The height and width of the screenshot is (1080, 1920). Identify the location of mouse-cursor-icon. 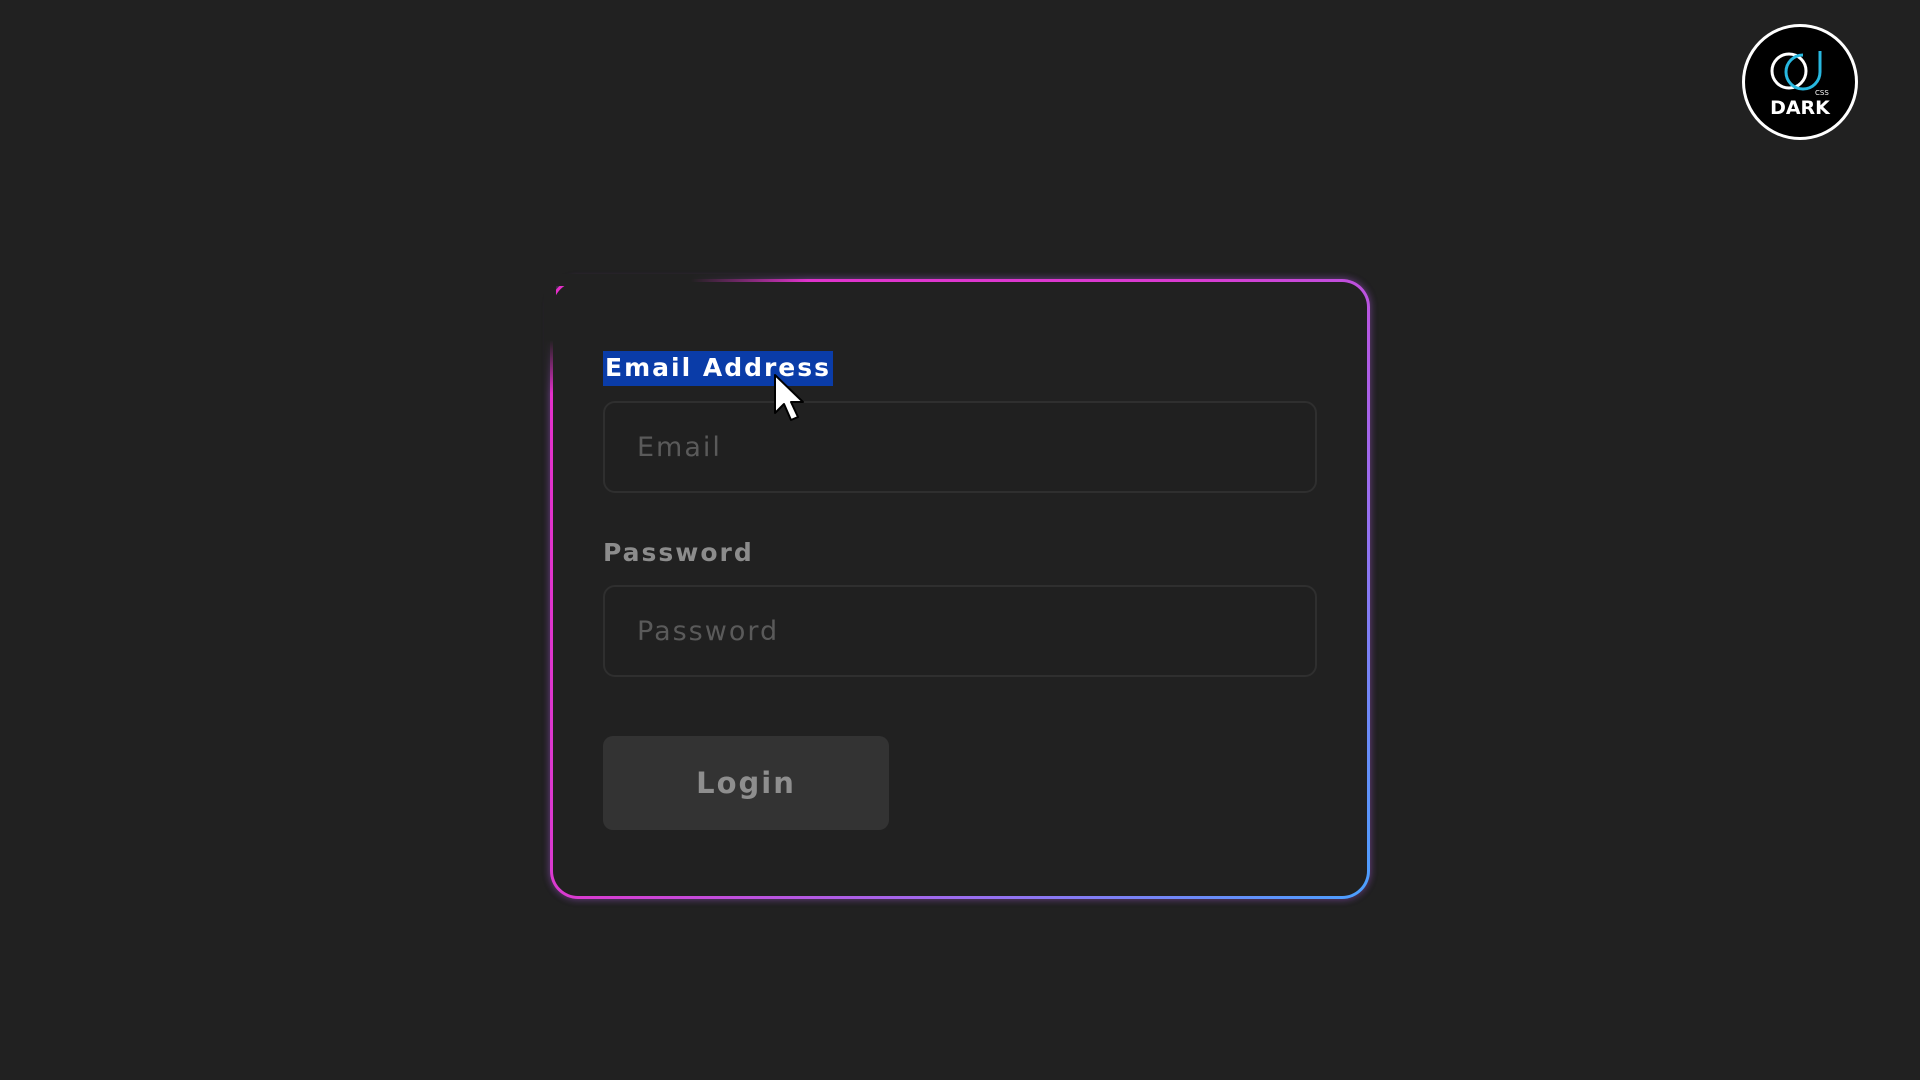
(789, 397).